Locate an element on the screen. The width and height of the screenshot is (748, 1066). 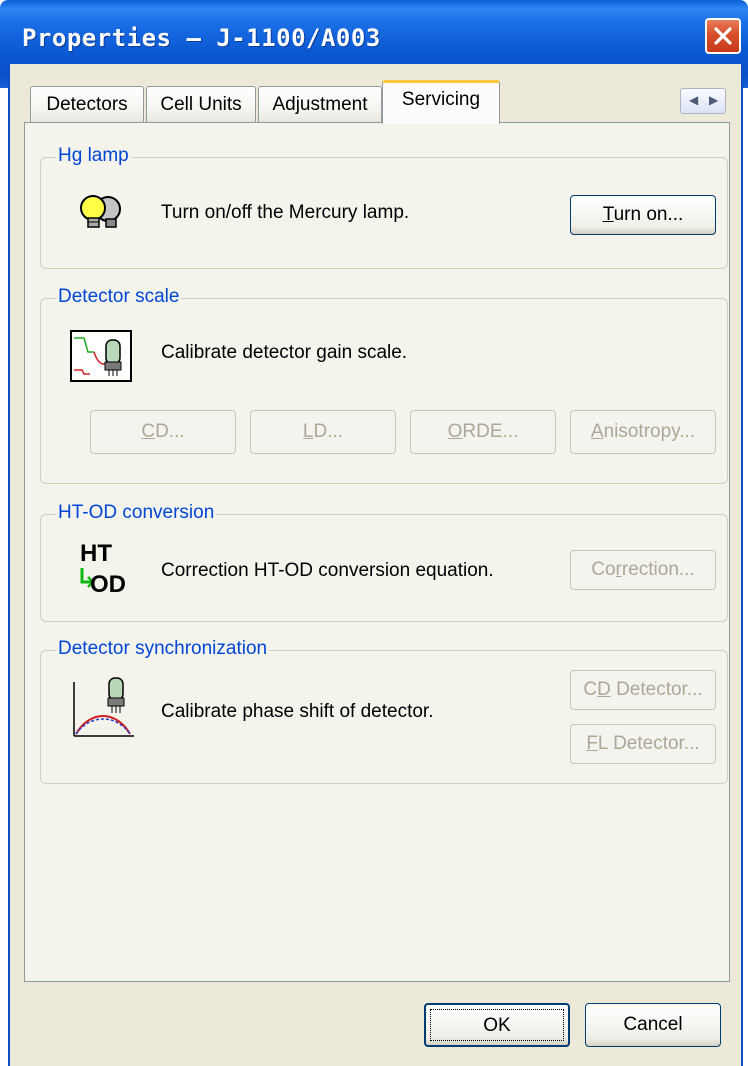
tab-adjustment: Adjustment is located at coordinates (320, 104).